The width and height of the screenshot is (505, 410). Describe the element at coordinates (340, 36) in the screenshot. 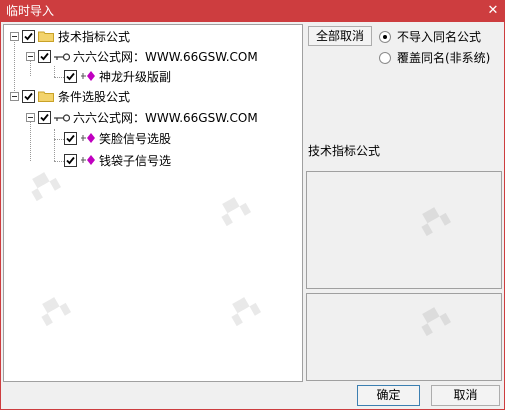

I see `deselect-all-button: 全部取消` at that location.